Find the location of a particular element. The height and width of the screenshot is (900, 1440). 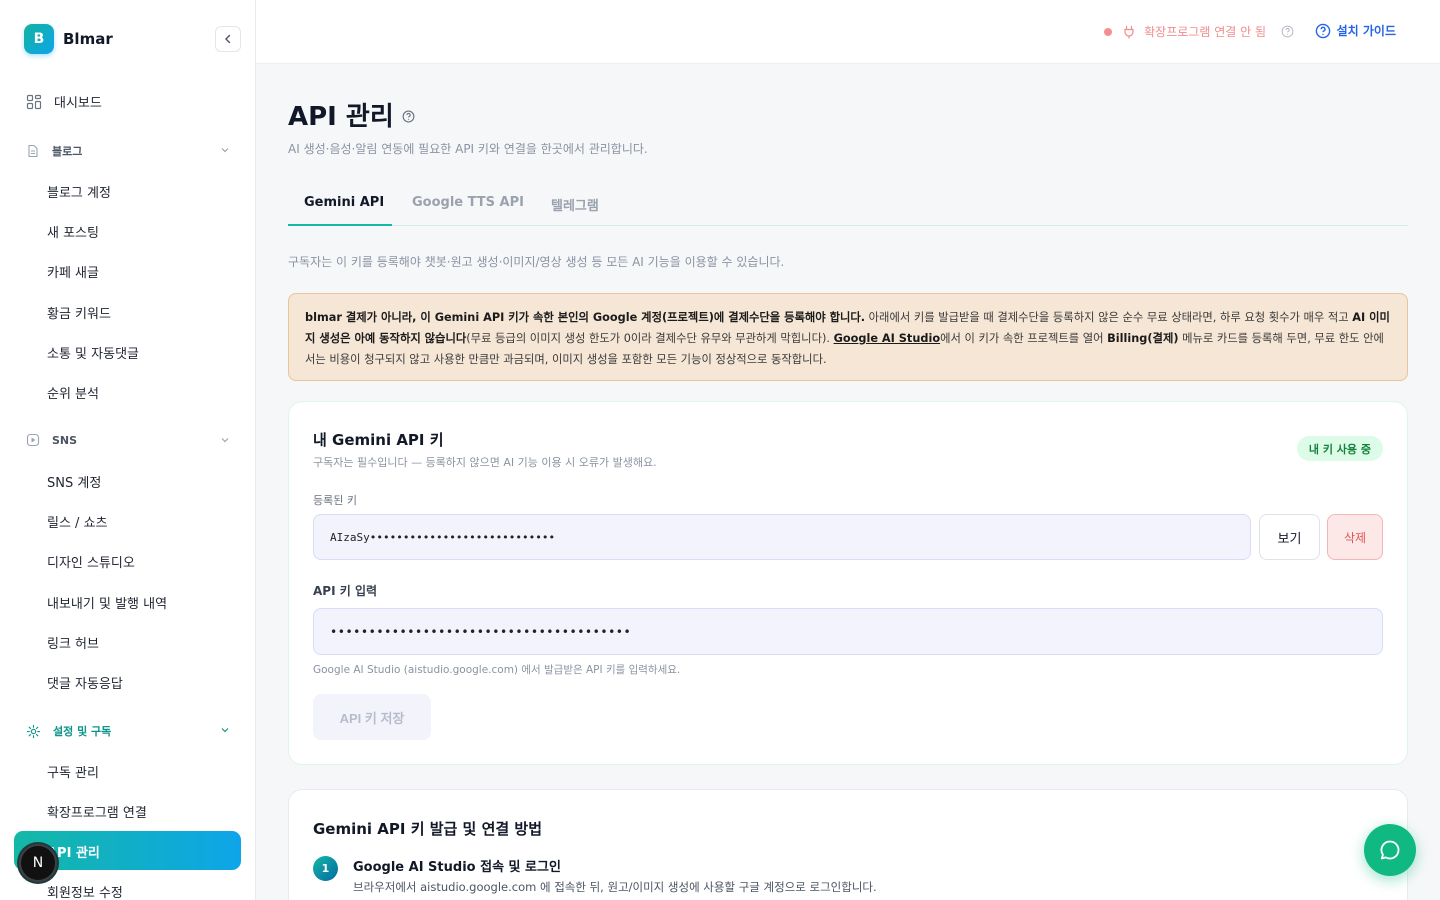

google-ai-studio-link: Google AI Studio is located at coordinates (887, 338).